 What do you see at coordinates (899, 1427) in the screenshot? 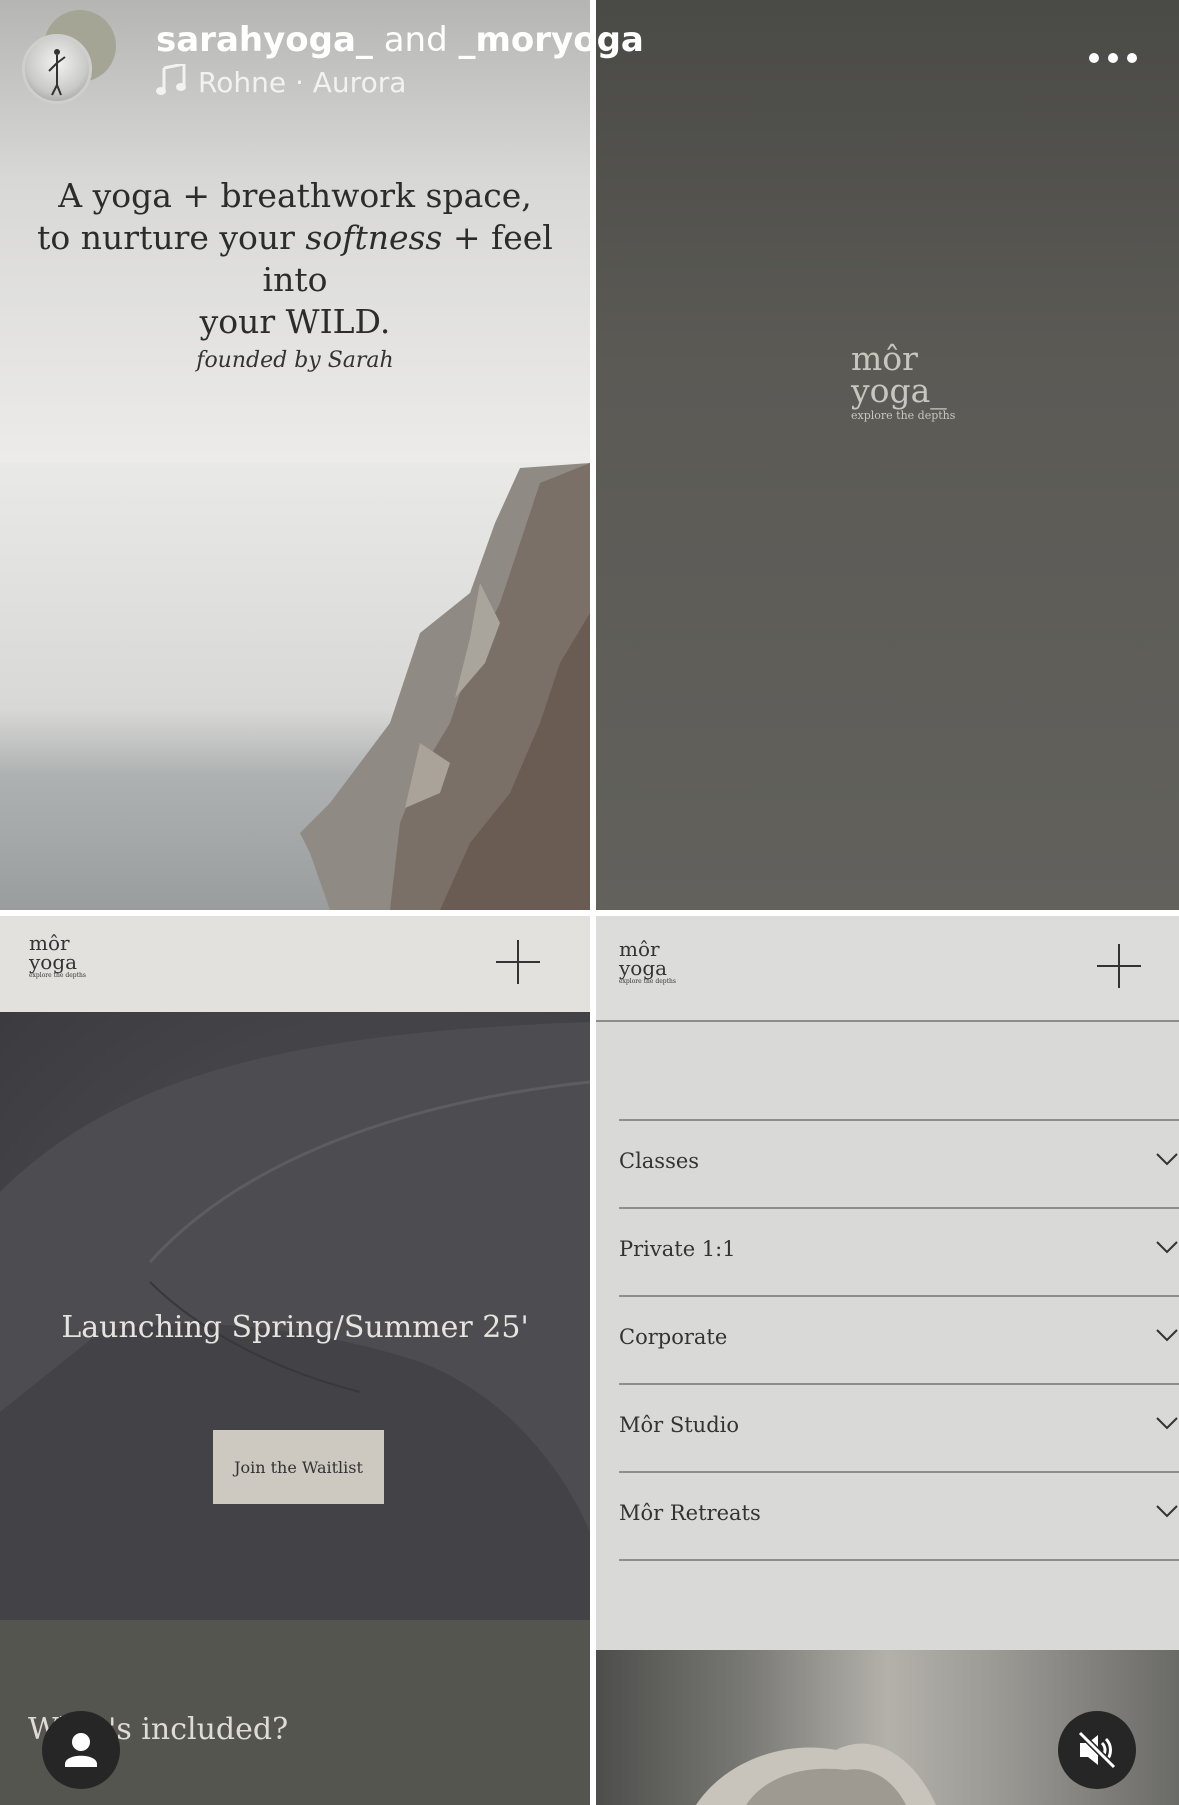
I see `menu-item-studio: Môr Studio` at bounding box center [899, 1427].